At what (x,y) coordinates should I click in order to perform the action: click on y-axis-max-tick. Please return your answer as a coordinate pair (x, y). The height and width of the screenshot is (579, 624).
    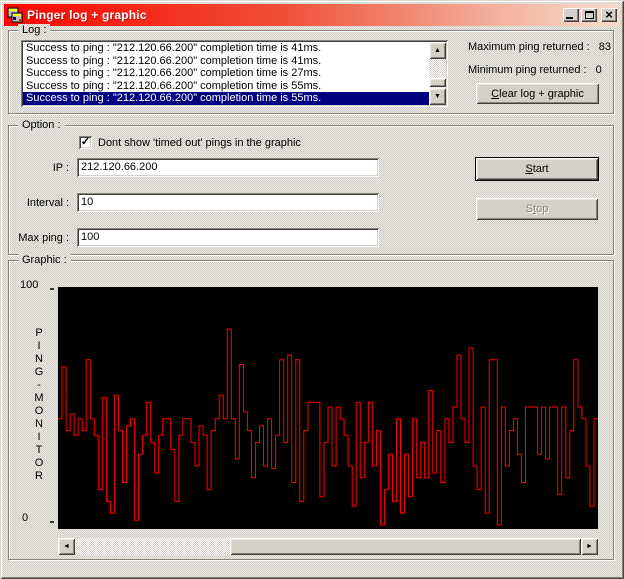
    Looking at the image, I should click on (52, 289).